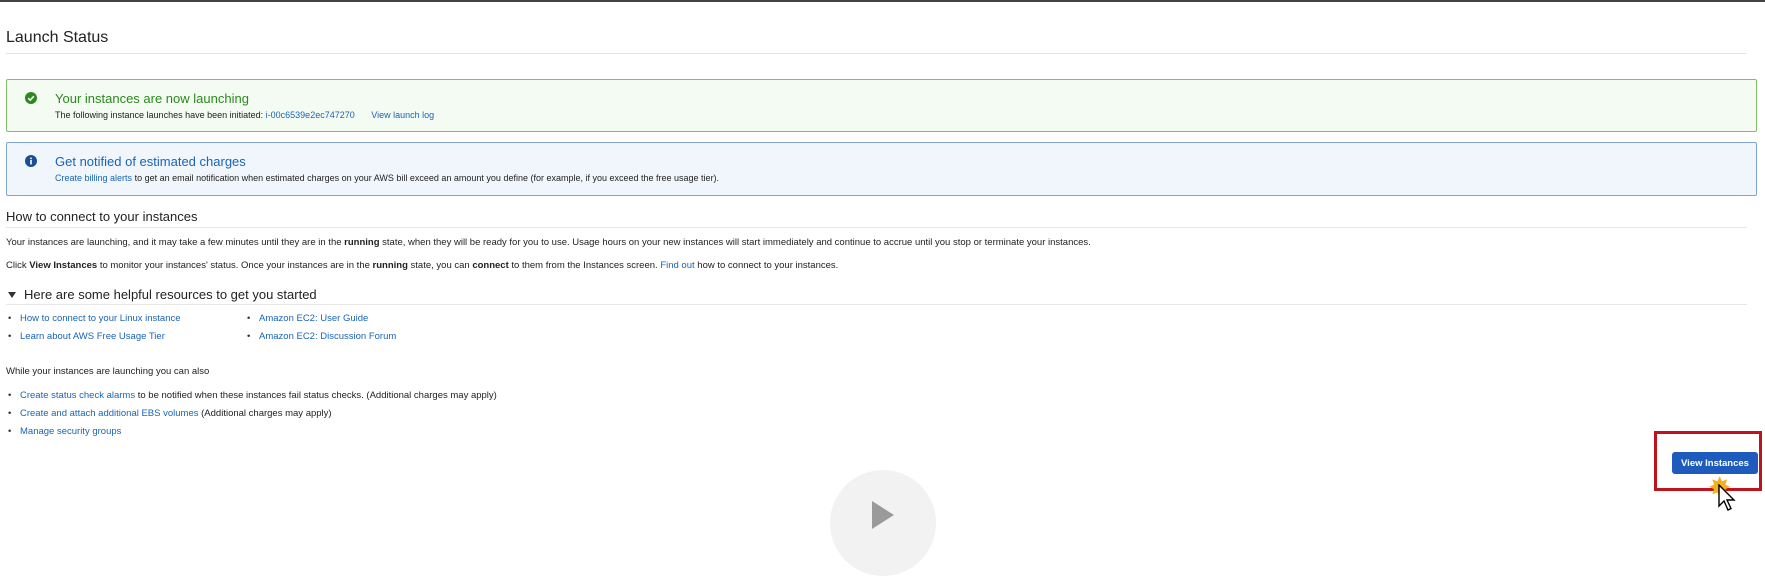 Image resolution: width=1765 pixels, height=576 pixels. What do you see at coordinates (490, 265) in the screenshot?
I see `bold-text: connect` at bounding box center [490, 265].